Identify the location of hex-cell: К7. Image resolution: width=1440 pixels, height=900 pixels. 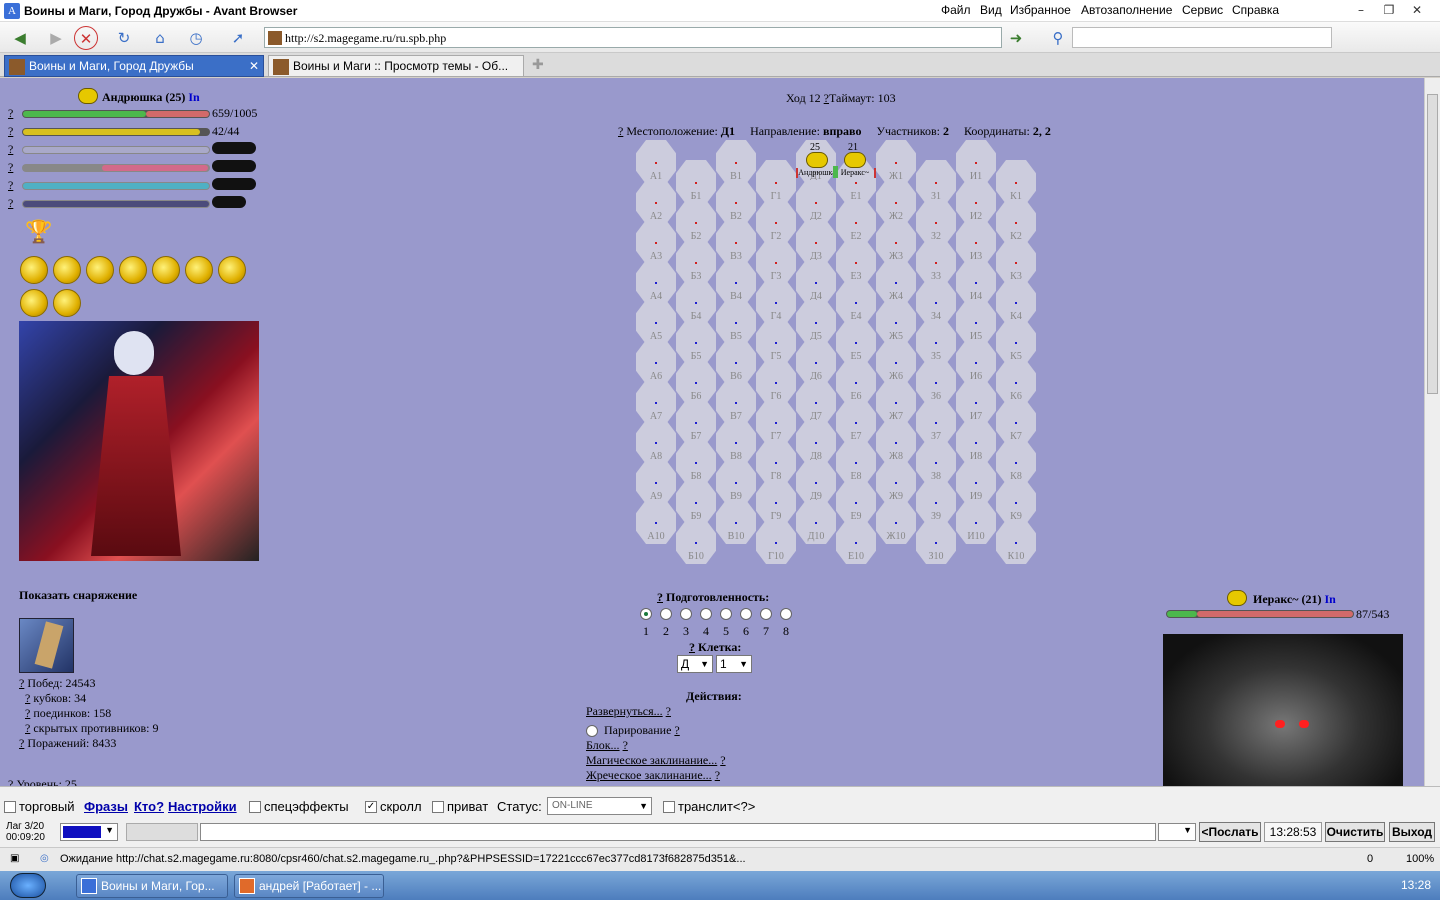
(1016, 422).